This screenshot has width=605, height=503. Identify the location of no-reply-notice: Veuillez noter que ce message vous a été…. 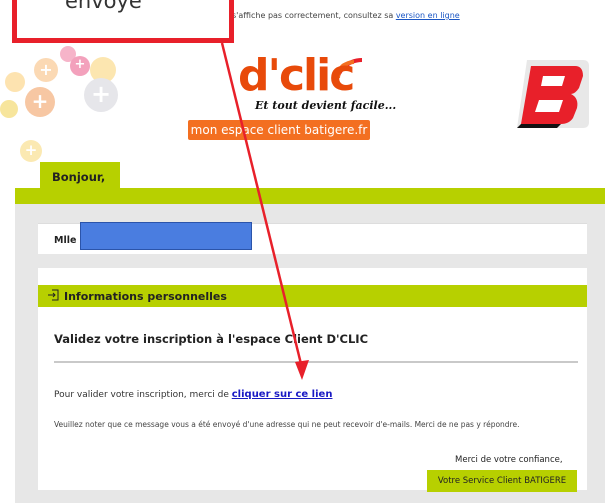
(287, 424).